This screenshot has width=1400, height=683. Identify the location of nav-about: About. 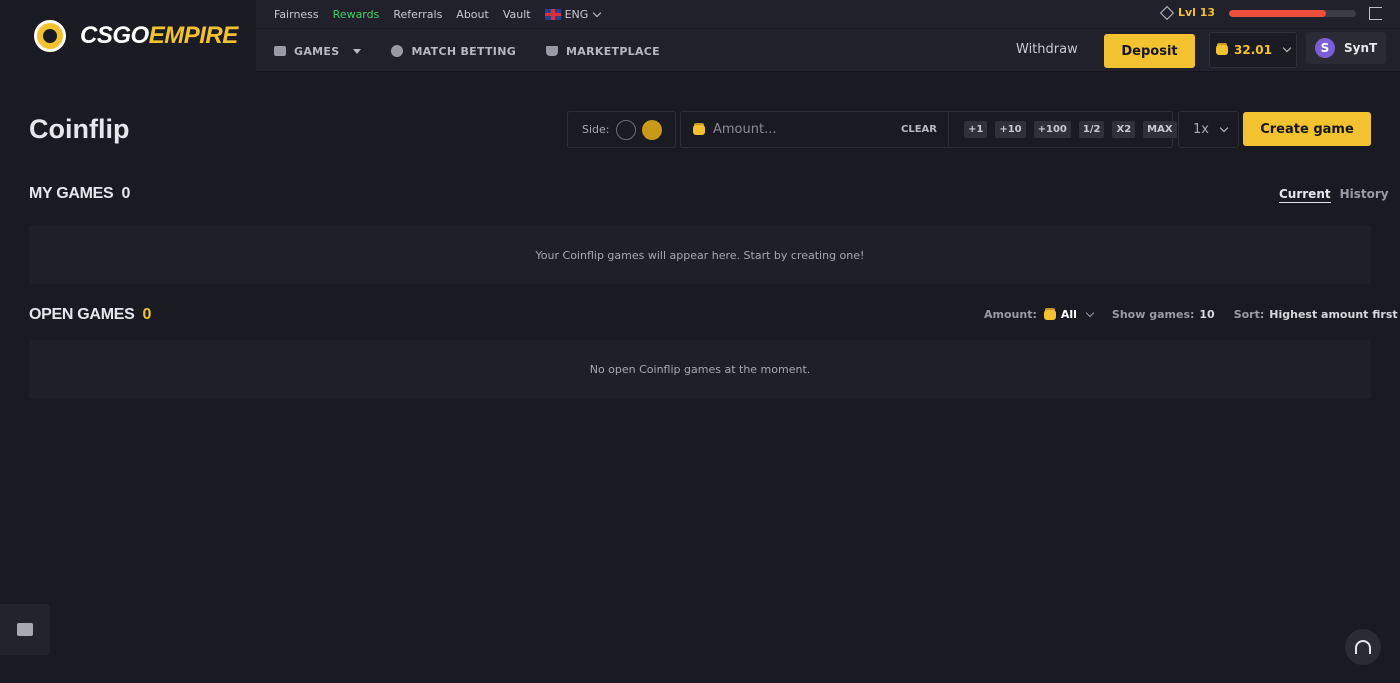
(472, 14).